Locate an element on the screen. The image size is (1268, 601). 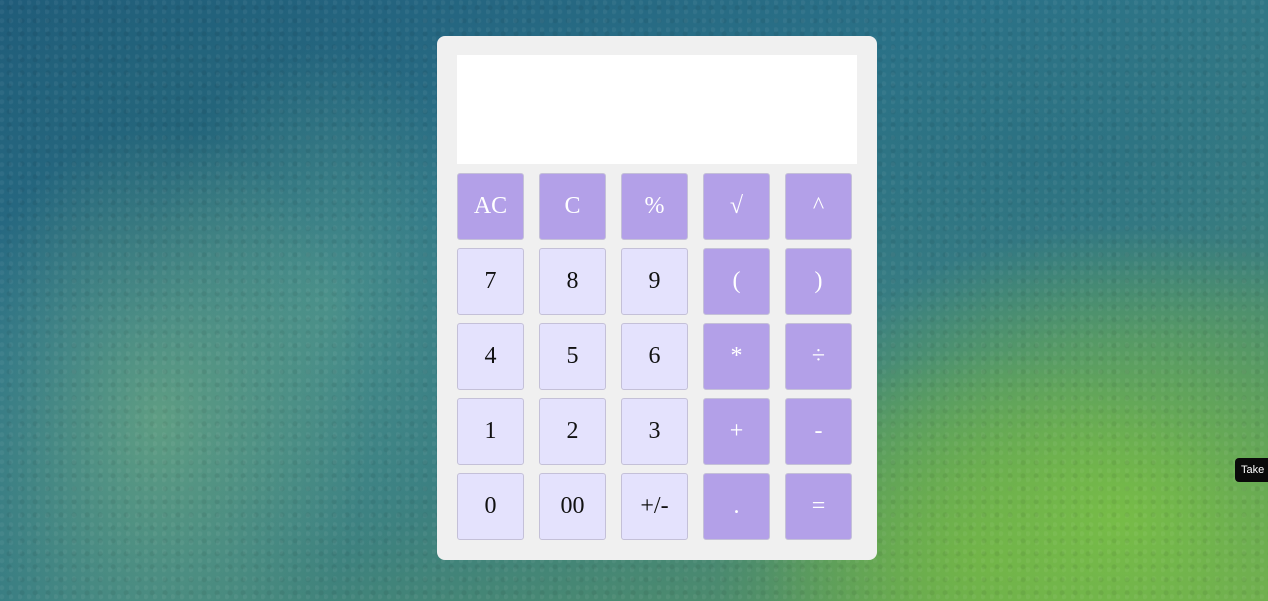
double-zero-button: 00 is located at coordinates (572, 506).